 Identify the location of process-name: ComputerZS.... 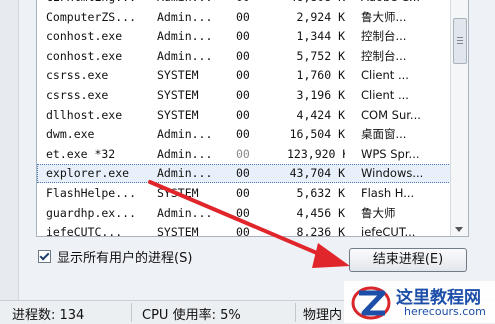
(91, 16).